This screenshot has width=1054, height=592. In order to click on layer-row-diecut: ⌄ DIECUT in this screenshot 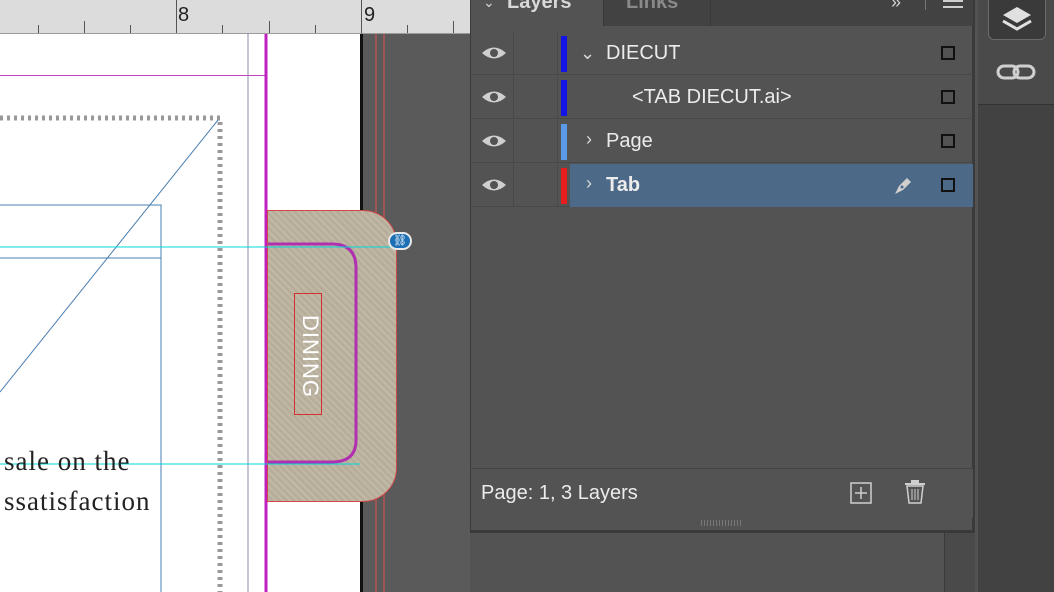, I will do `click(723, 53)`.